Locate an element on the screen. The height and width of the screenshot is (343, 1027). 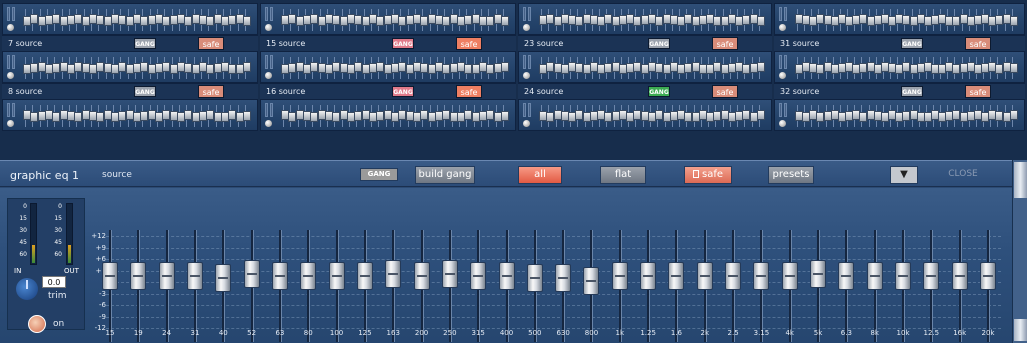
dropdown-button: ▼ is located at coordinates (904, 175).